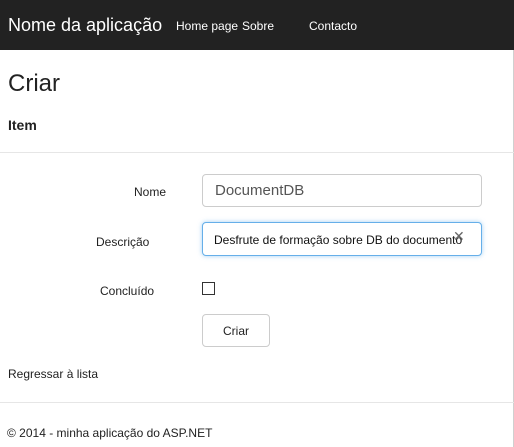  What do you see at coordinates (333, 26) in the screenshot?
I see `nav-contact-link: Contacto` at bounding box center [333, 26].